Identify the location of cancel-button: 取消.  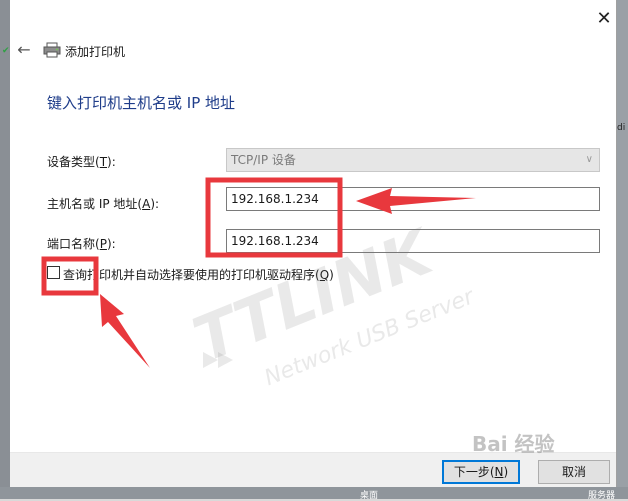
(574, 472).